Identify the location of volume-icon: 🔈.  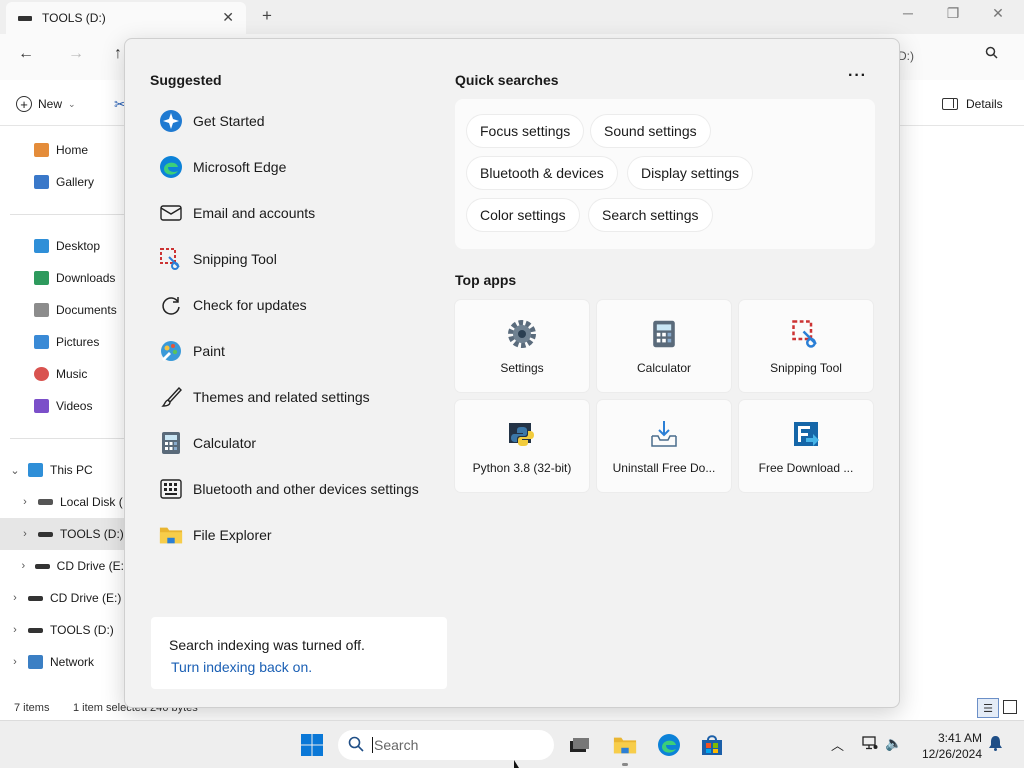
(893, 743).